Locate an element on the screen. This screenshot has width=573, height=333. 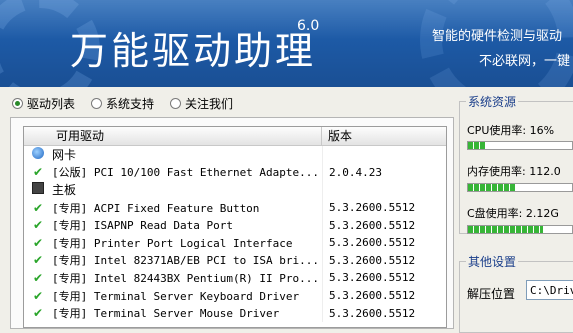
tab-system-support: 系统支持 is located at coordinates (122, 103).